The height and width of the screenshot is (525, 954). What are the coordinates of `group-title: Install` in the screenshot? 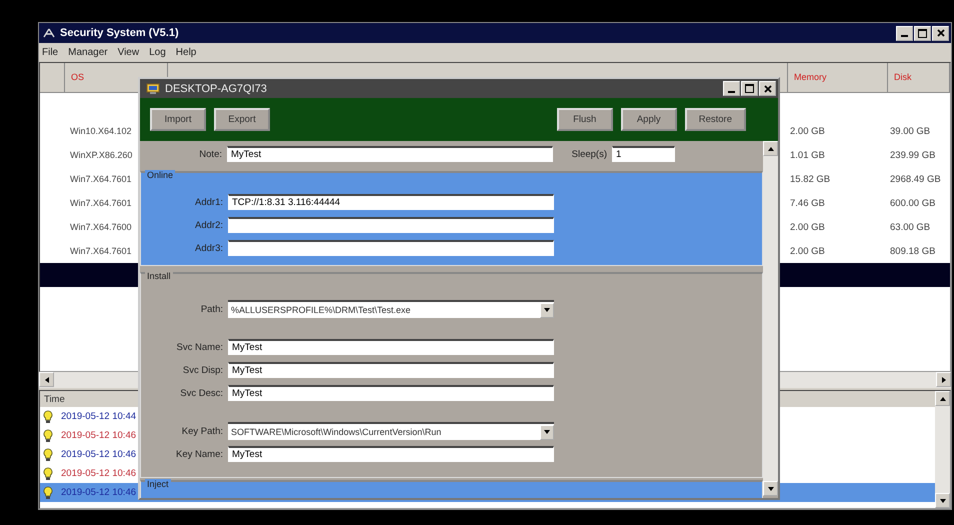 It's located at (159, 276).